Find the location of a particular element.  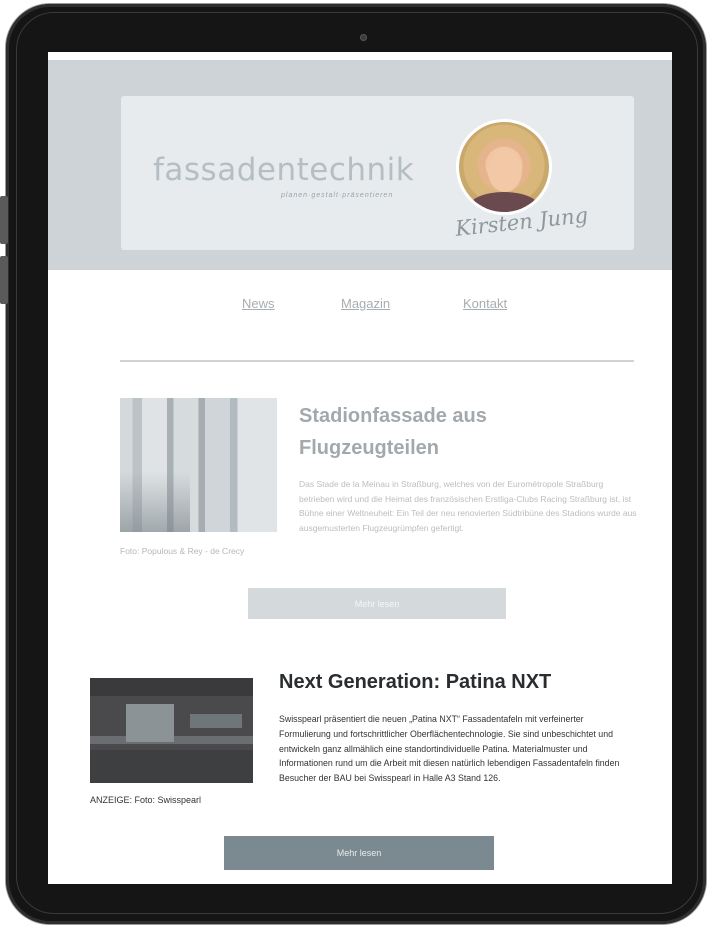

divider is located at coordinates (377, 361).